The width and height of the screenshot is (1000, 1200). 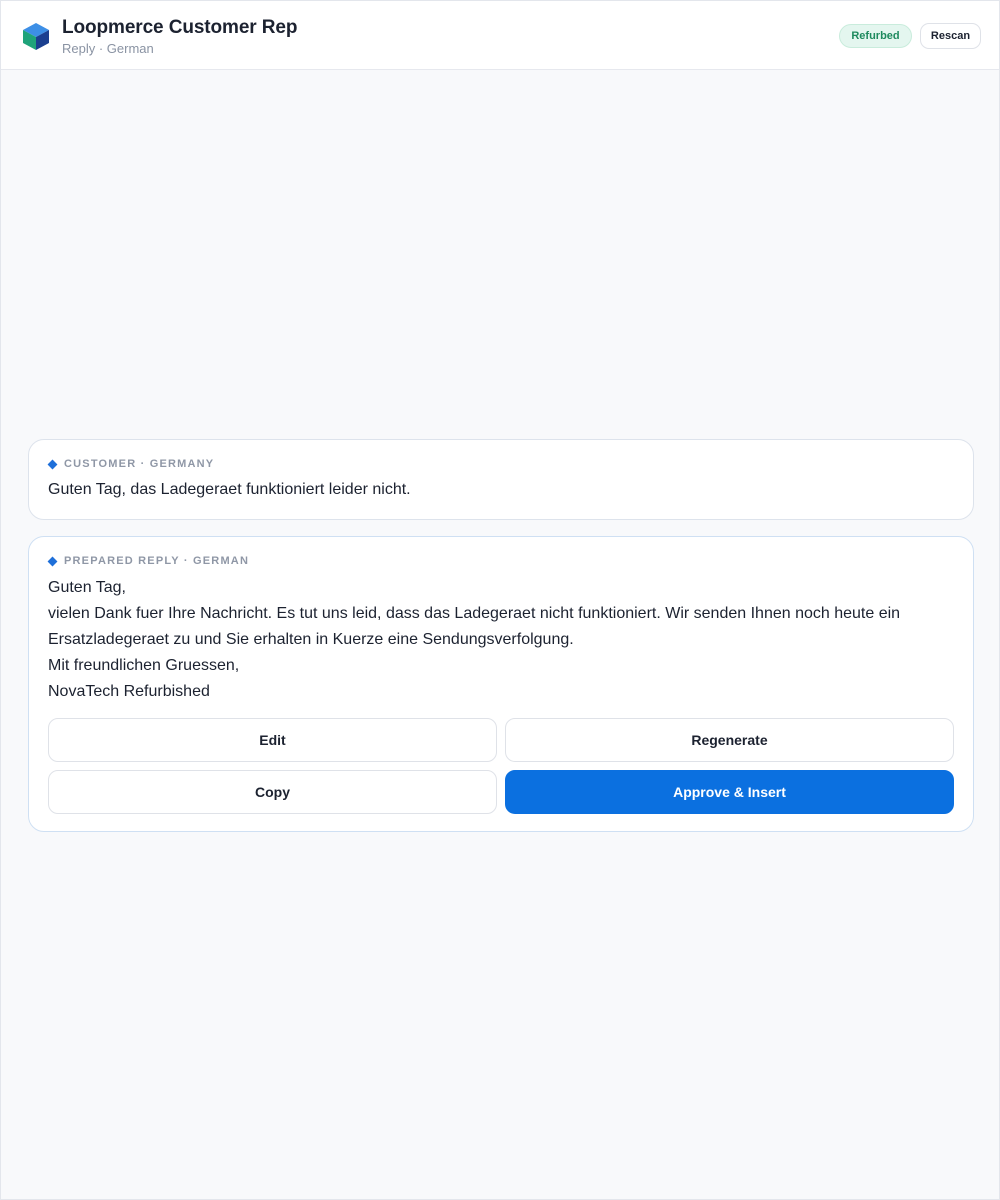 What do you see at coordinates (180, 27) in the screenshot?
I see `app-title: Loopmerce Customer Rep` at bounding box center [180, 27].